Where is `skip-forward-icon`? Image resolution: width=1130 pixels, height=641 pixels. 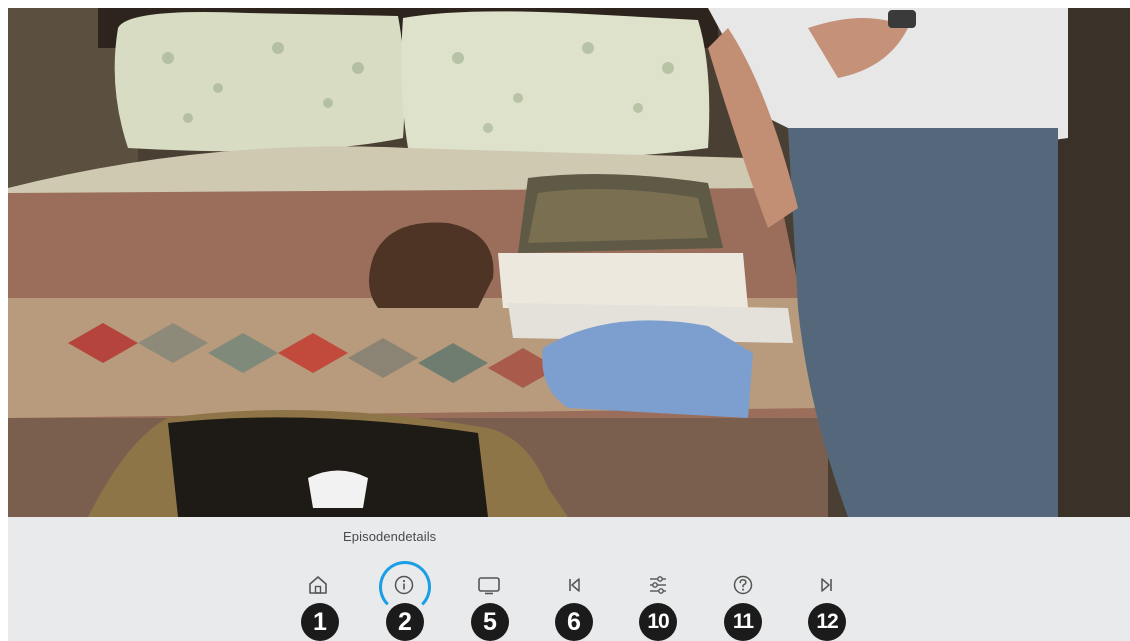 skip-forward-icon is located at coordinates (826, 585).